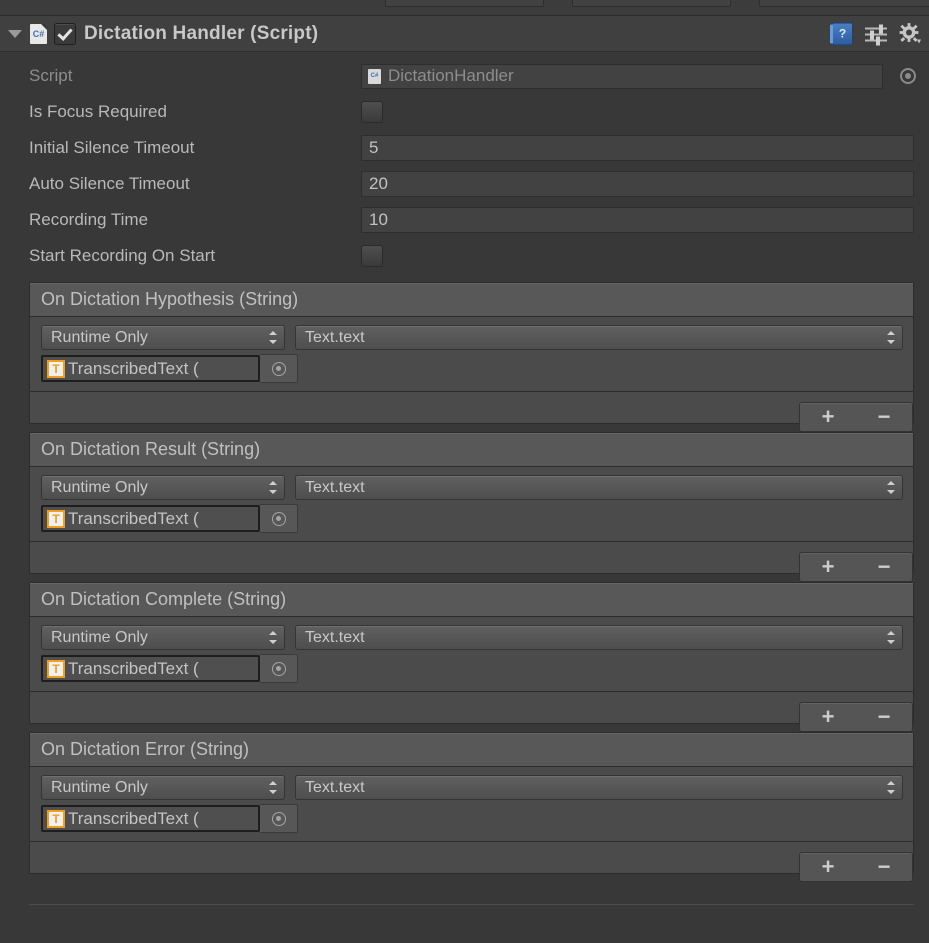  Describe the element at coordinates (65, 33) in the screenshot. I see `component-enabled-checkbox` at that location.